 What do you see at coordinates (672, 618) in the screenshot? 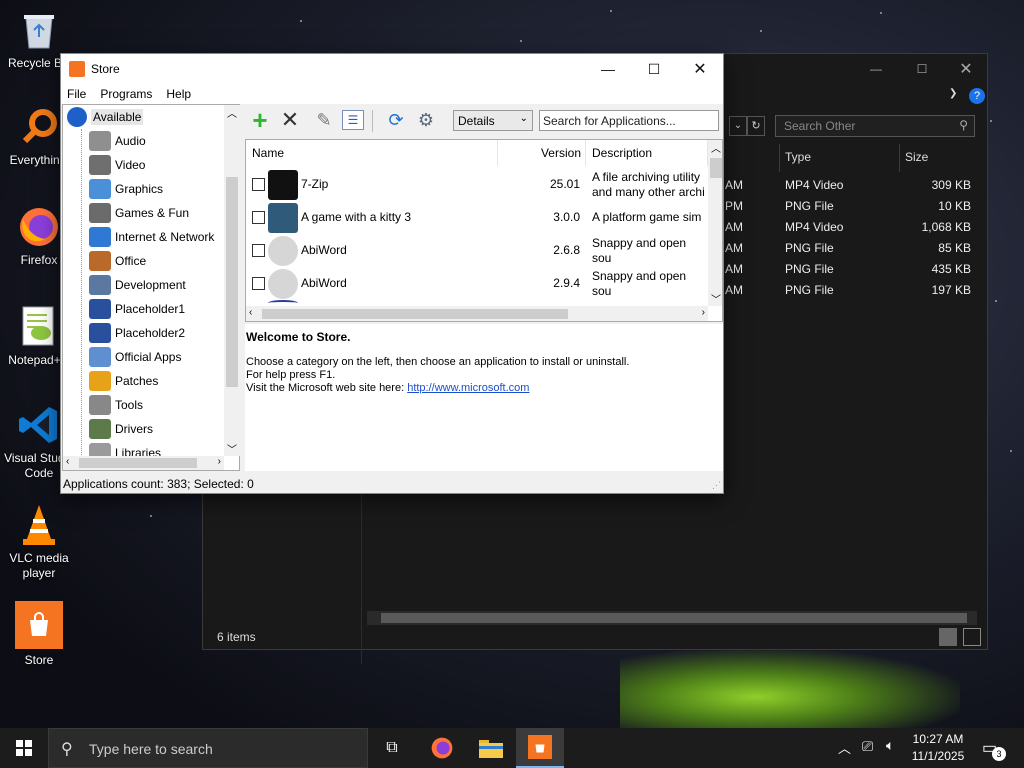
I see `horizontal-scrollbar` at bounding box center [672, 618].